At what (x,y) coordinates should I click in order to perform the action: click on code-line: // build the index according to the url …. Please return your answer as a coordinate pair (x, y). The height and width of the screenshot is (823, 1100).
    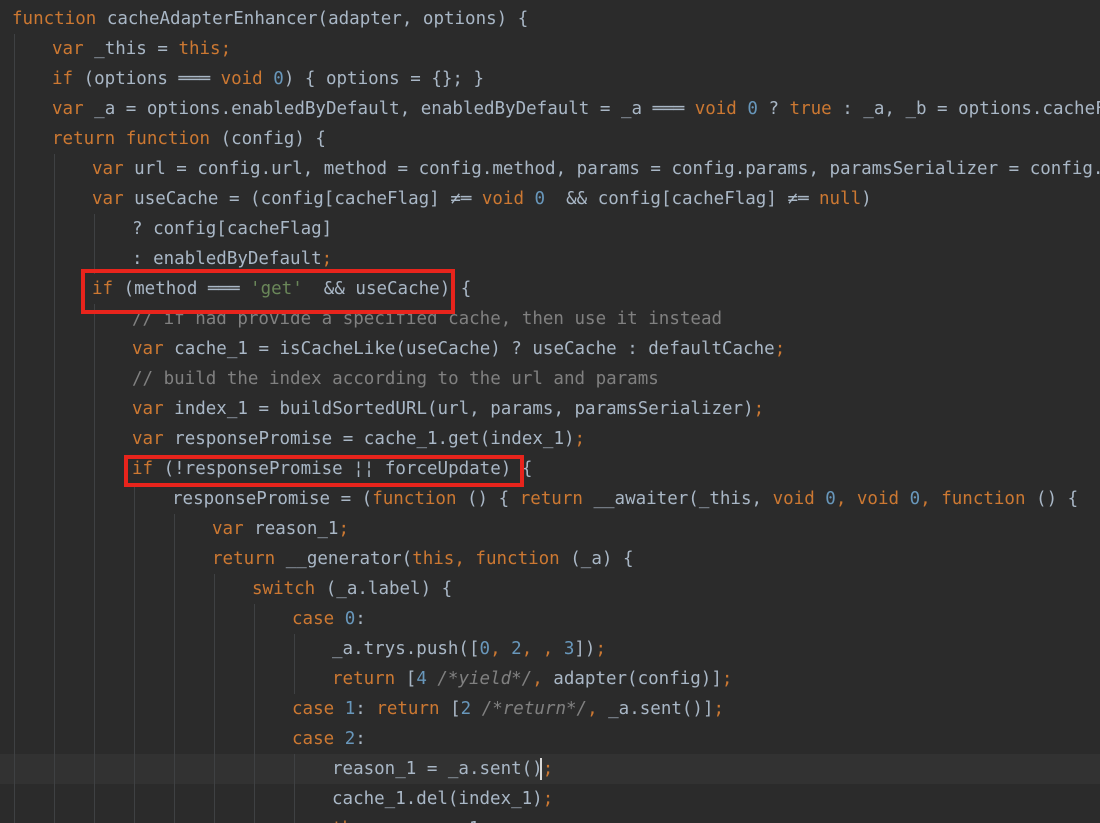
    Looking at the image, I should click on (550, 379).